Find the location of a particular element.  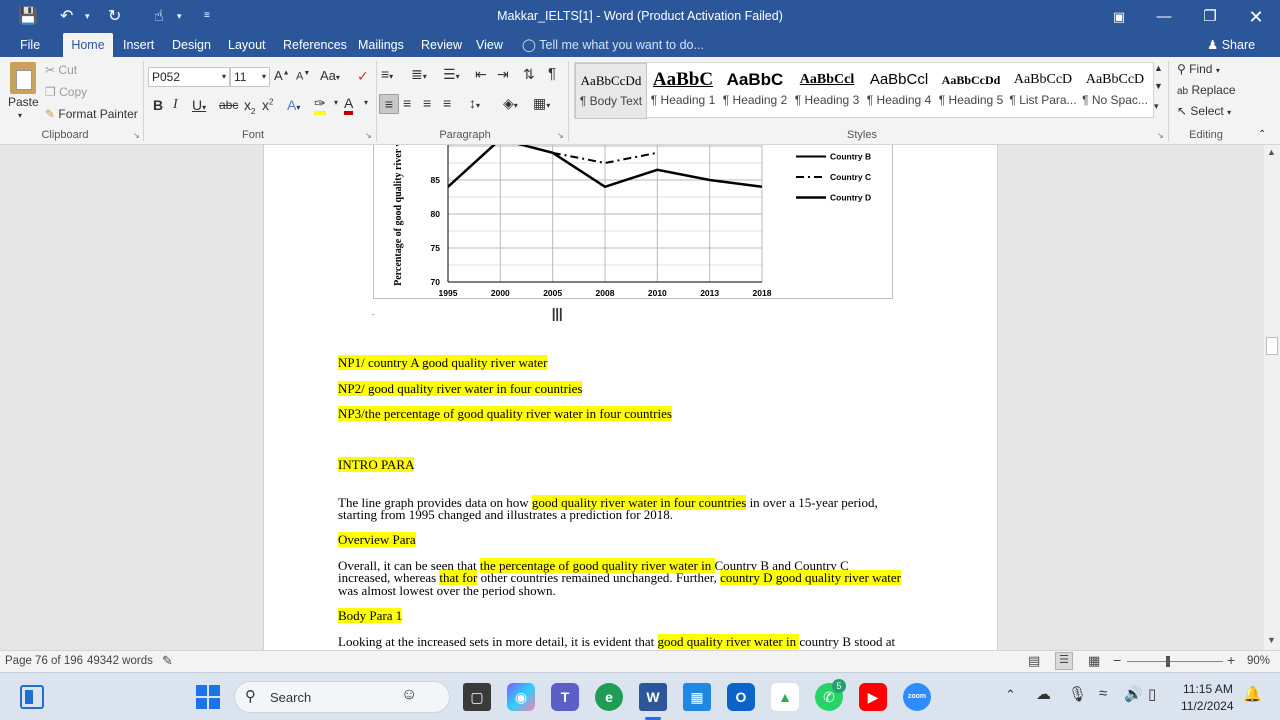

web-layout-icon: ▦ is located at coordinates (1094, 661).